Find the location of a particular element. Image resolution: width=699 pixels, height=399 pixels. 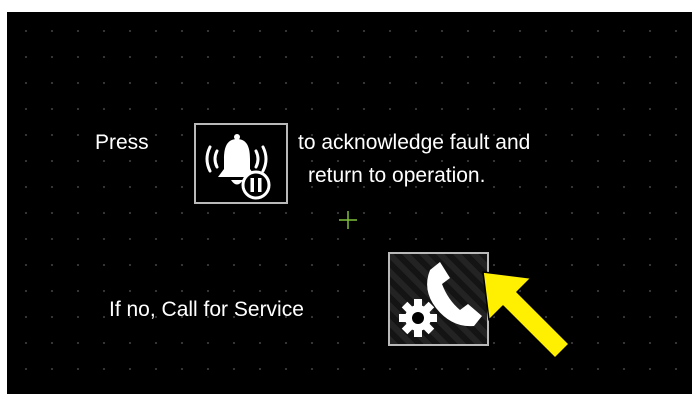

arrow-pointer-icon is located at coordinates (526, 315).